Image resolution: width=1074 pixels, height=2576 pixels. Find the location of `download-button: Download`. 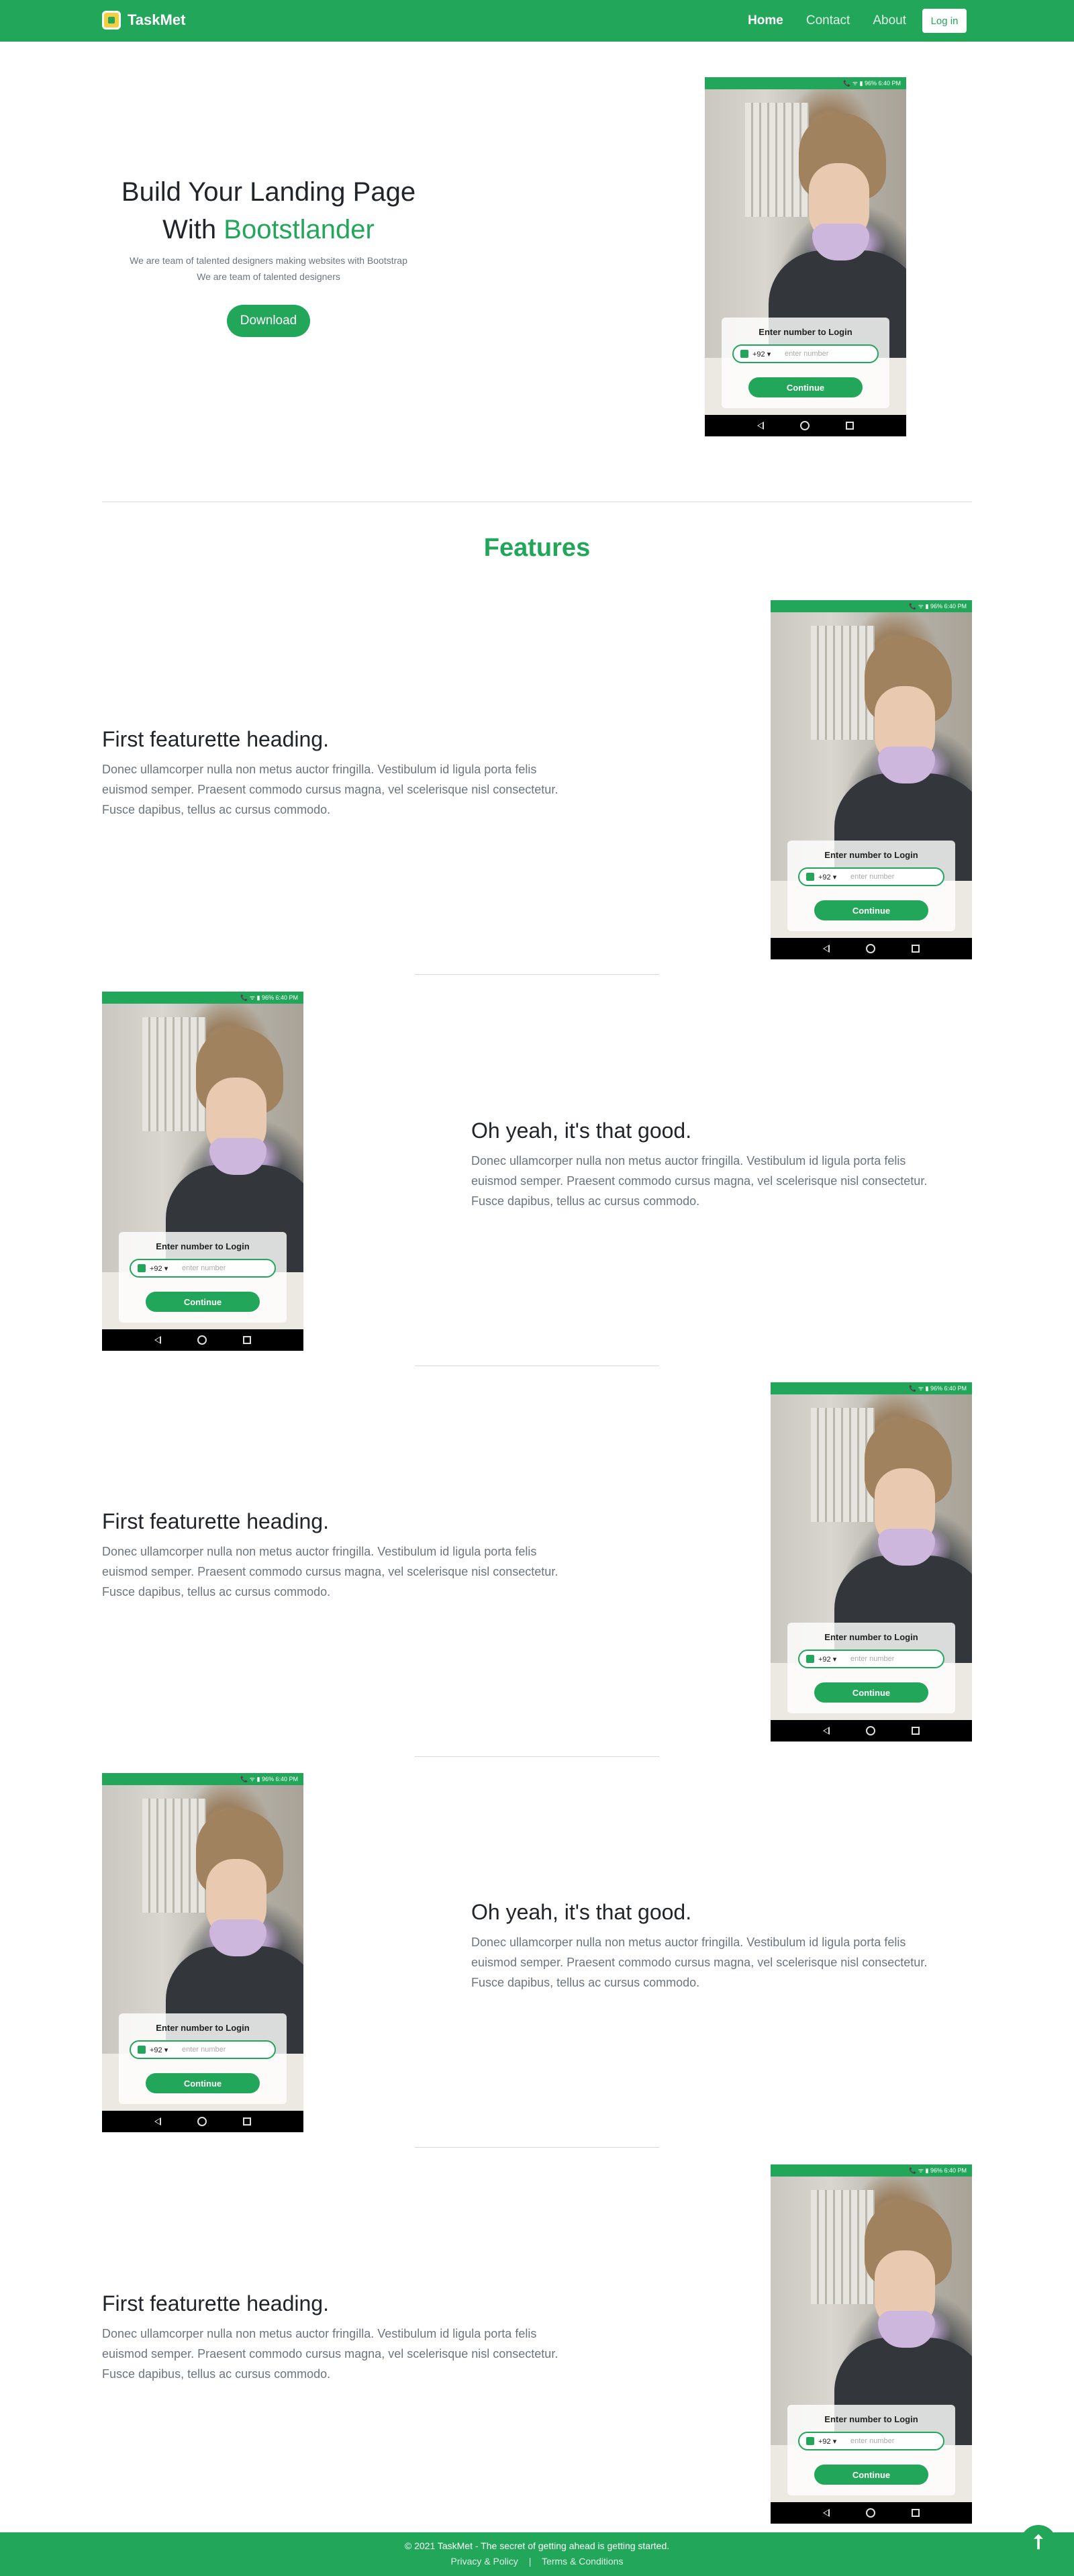

download-button: Download is located at coordinates (268, 321).